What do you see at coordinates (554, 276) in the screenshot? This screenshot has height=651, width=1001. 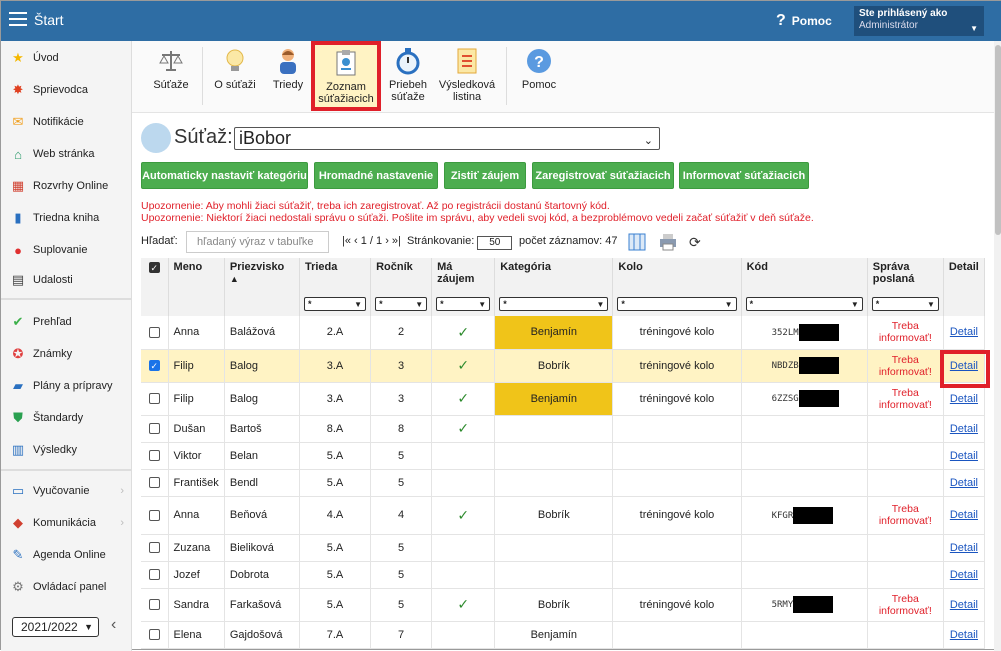 I see `col-kategoria: Kategória` at bounding box center [554, 276].